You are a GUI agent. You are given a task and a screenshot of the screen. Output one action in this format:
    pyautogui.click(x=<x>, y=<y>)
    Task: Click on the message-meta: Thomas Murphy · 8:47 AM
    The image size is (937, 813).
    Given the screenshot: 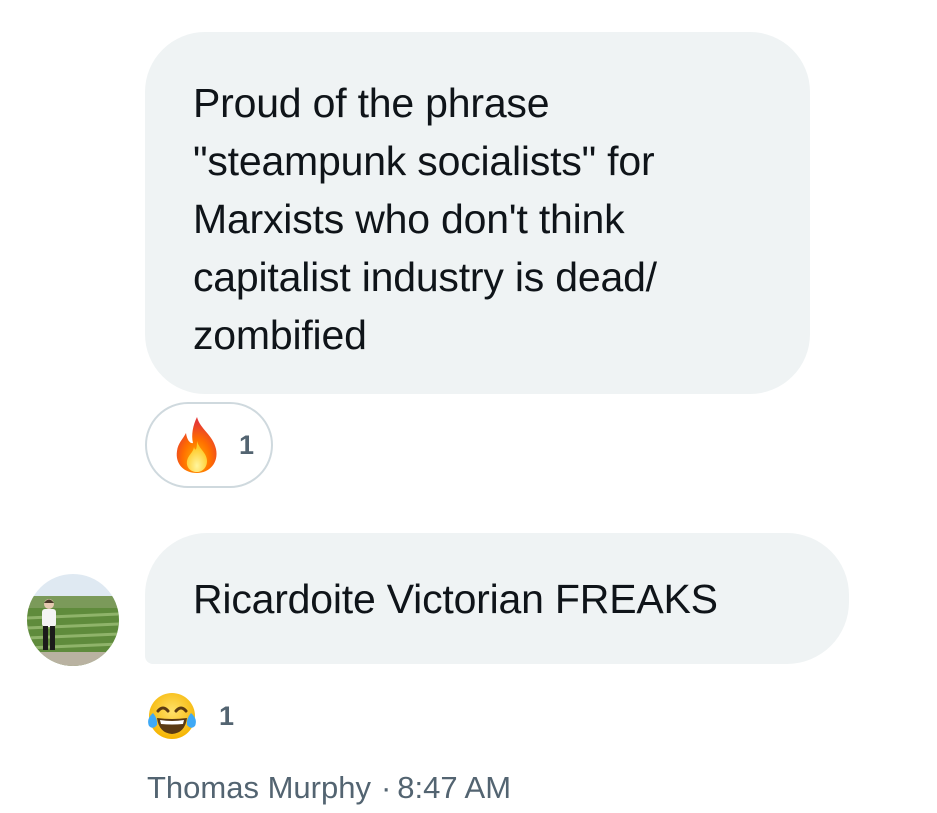 What is the action you would take?
    pyautogui.click(x=329, y=788)
    